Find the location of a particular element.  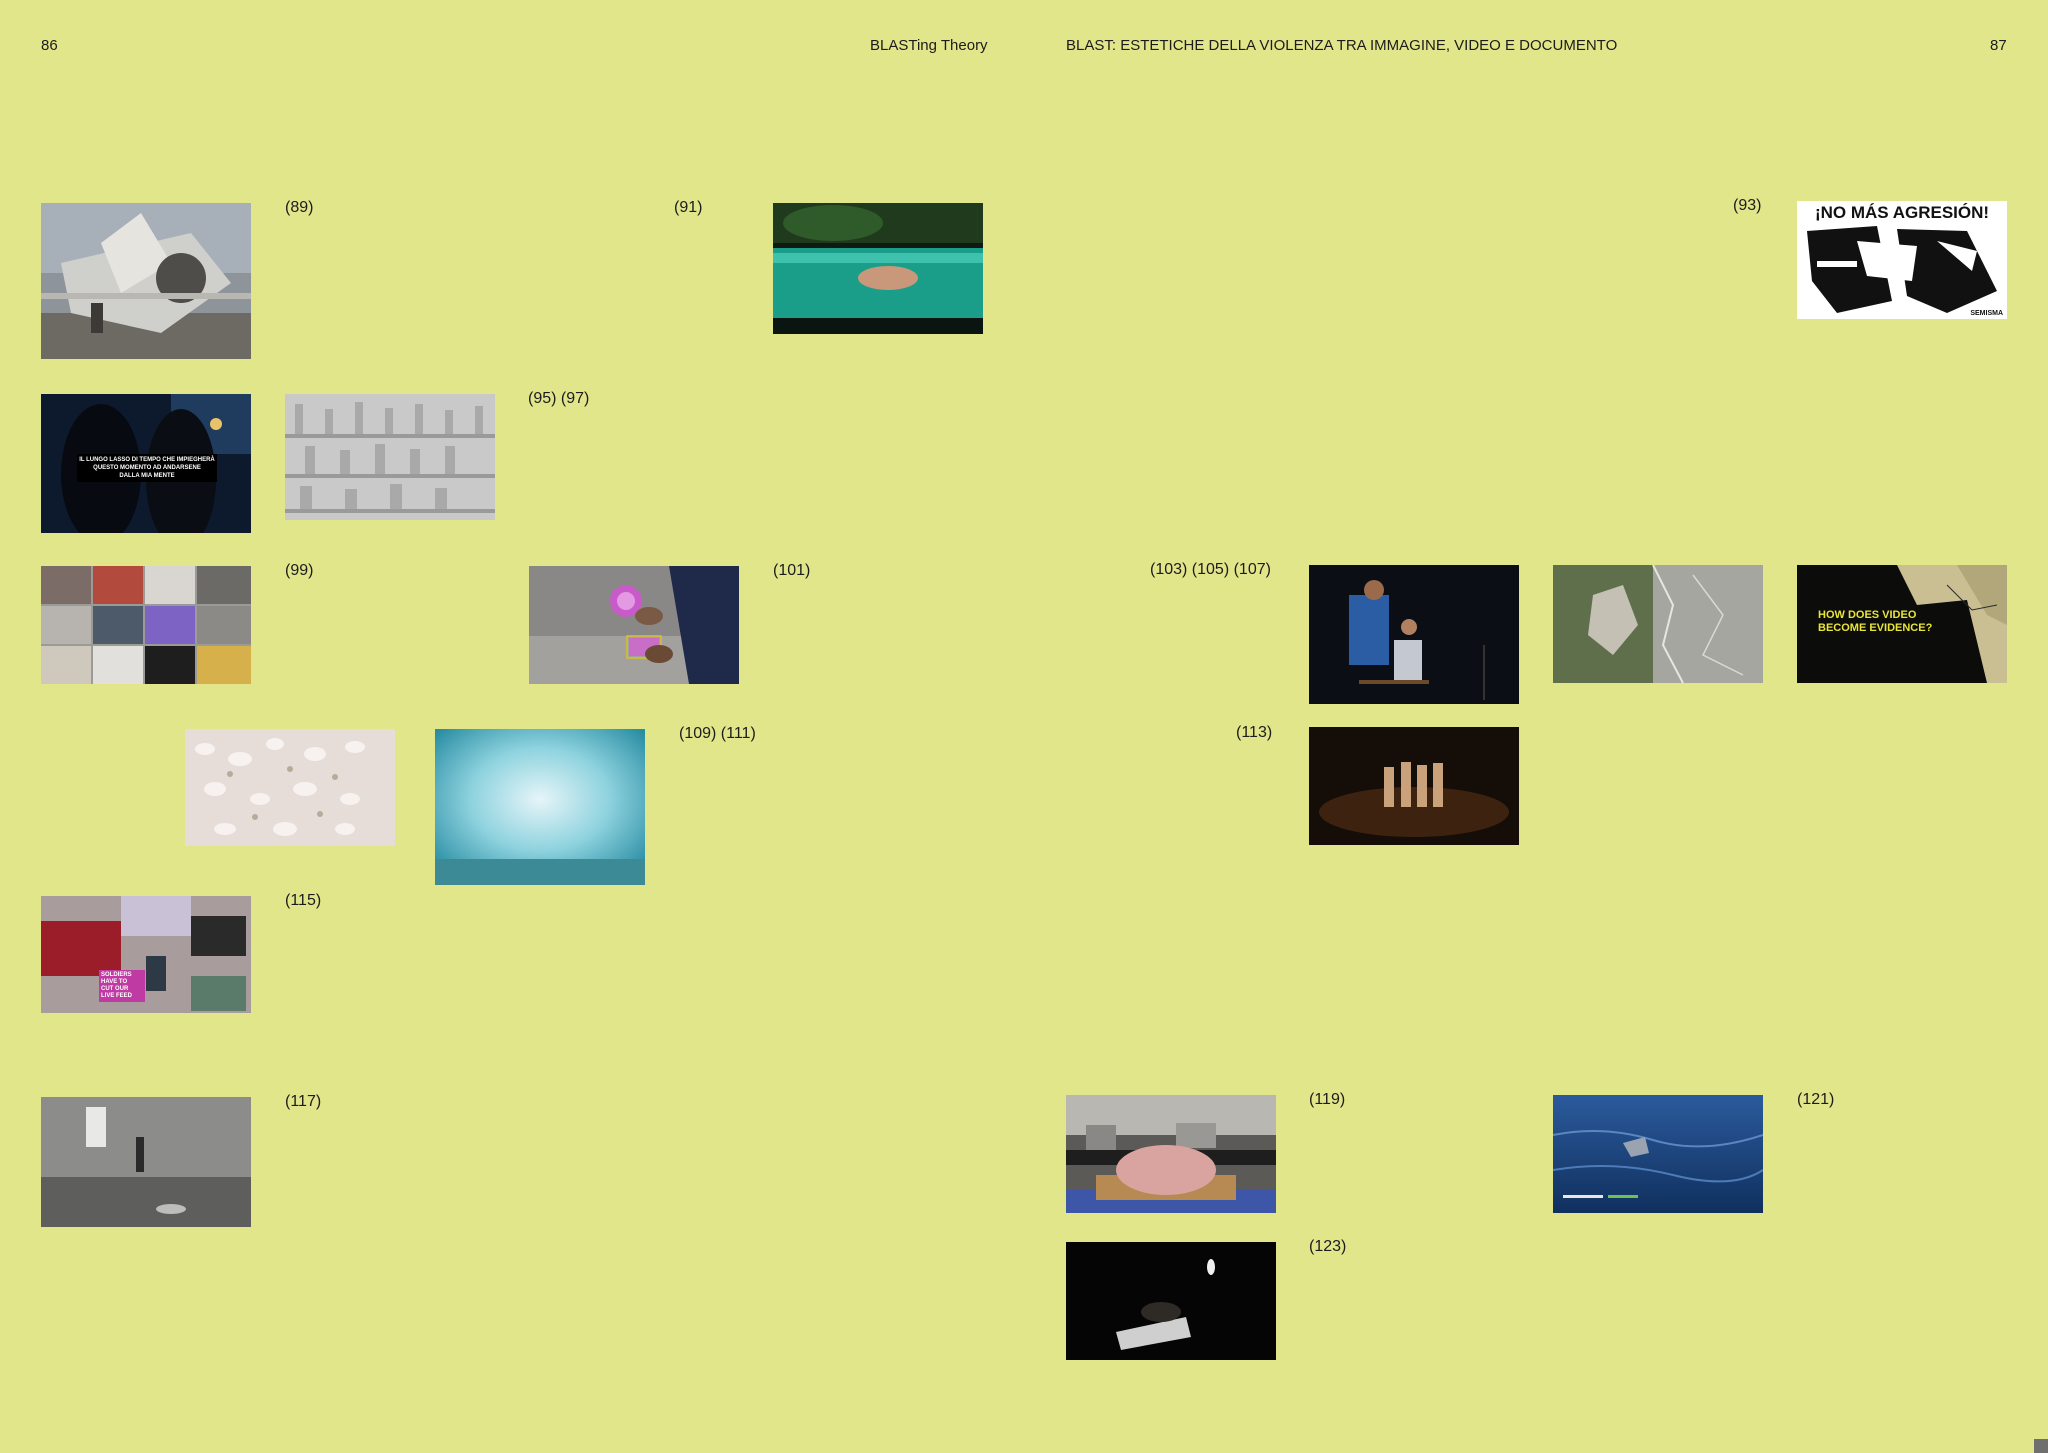

left-page-number: 86 is located at coordinates (49, 45).